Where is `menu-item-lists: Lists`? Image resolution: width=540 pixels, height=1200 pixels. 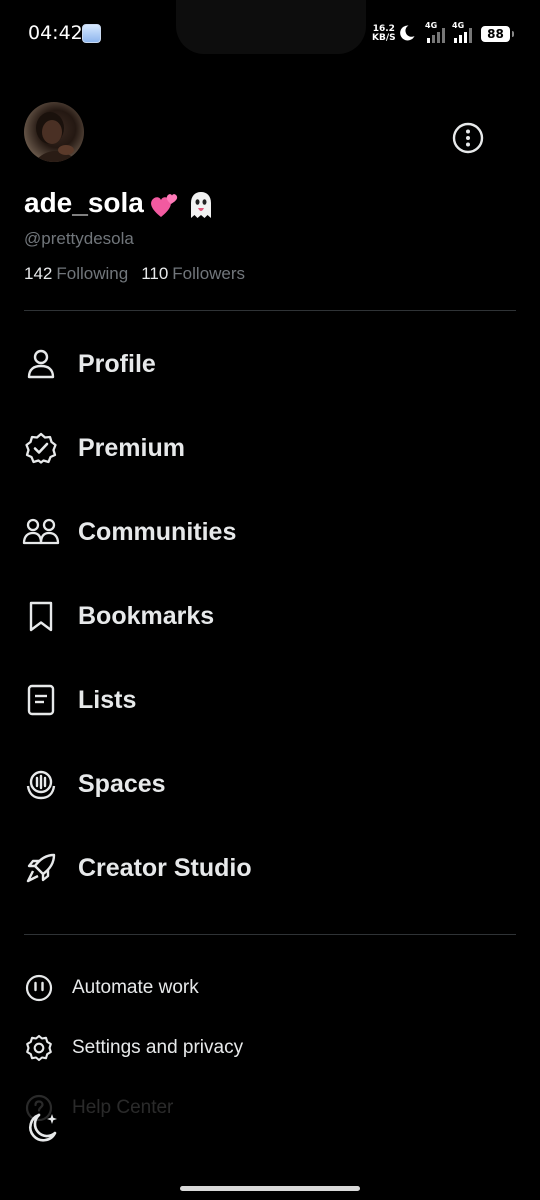
menu-item-lists: Lists is located at coordinates (270, 700).